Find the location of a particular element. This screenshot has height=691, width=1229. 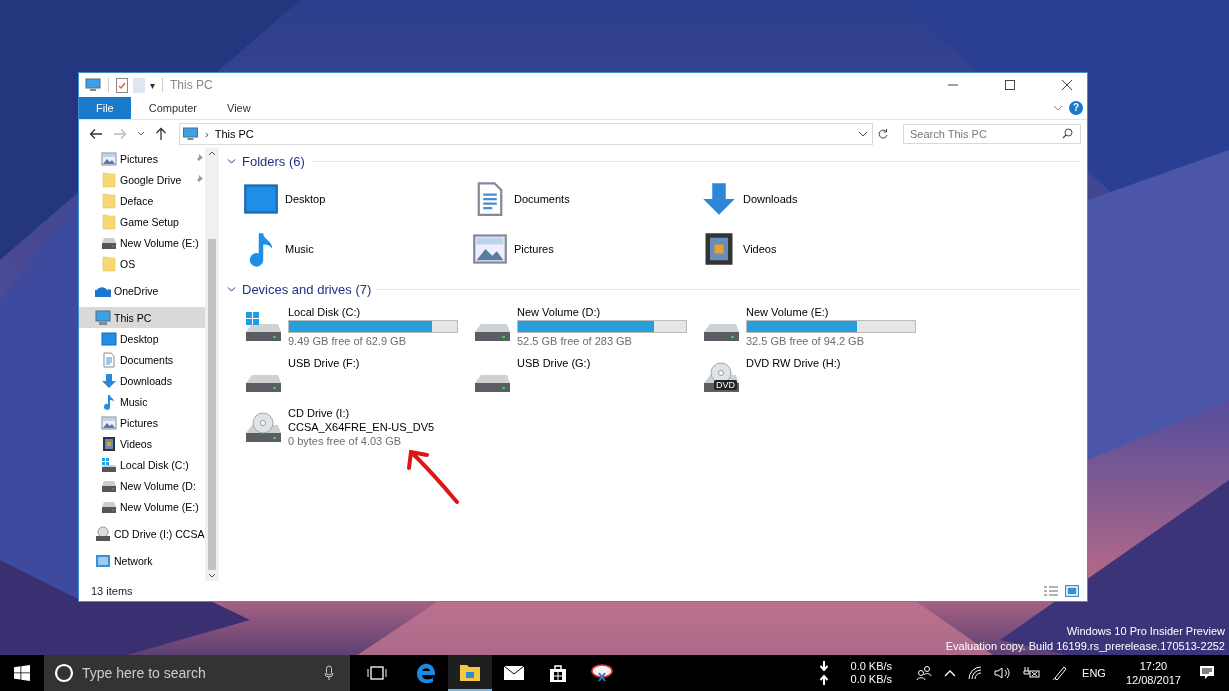

folder-name: Videos is located at coordinates (760, 249).